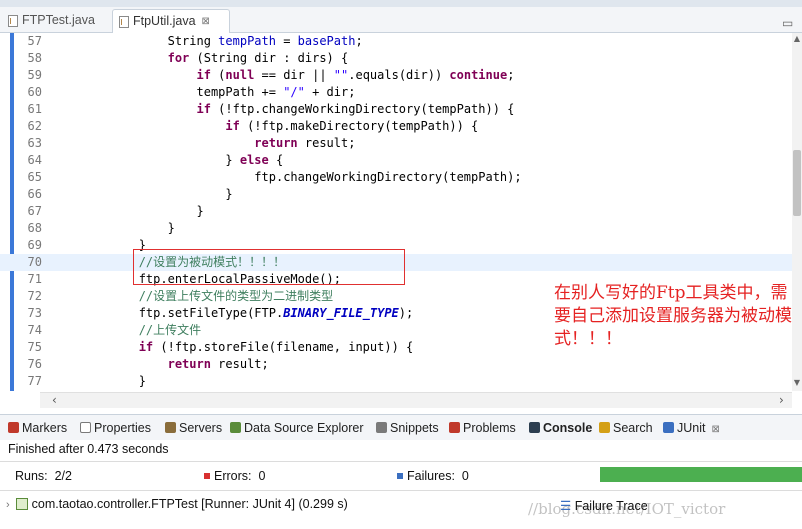  Describe the element at coordinates (34, 262) in the screenshot. I see `line-number: 70` at that location.